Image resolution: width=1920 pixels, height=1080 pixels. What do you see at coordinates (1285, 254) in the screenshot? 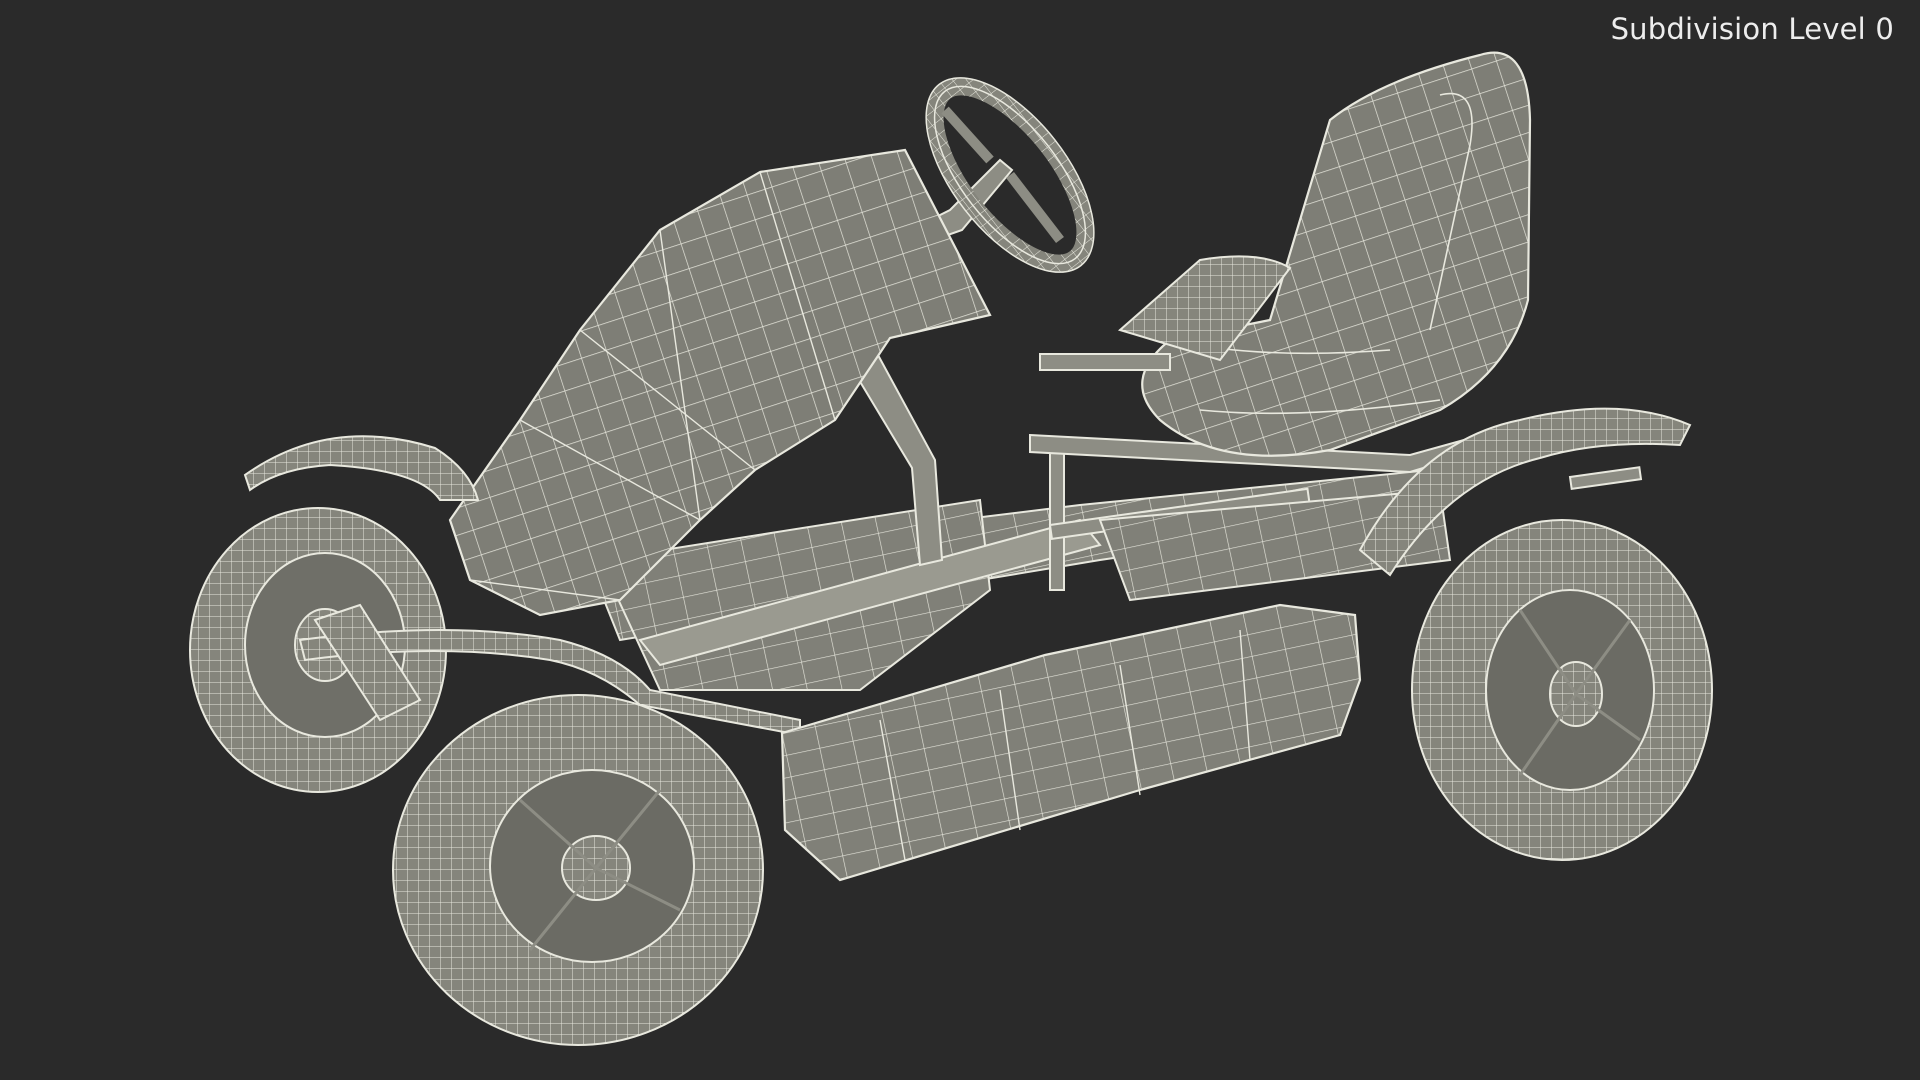
I see `seat` at bounding box center [1285, 254].